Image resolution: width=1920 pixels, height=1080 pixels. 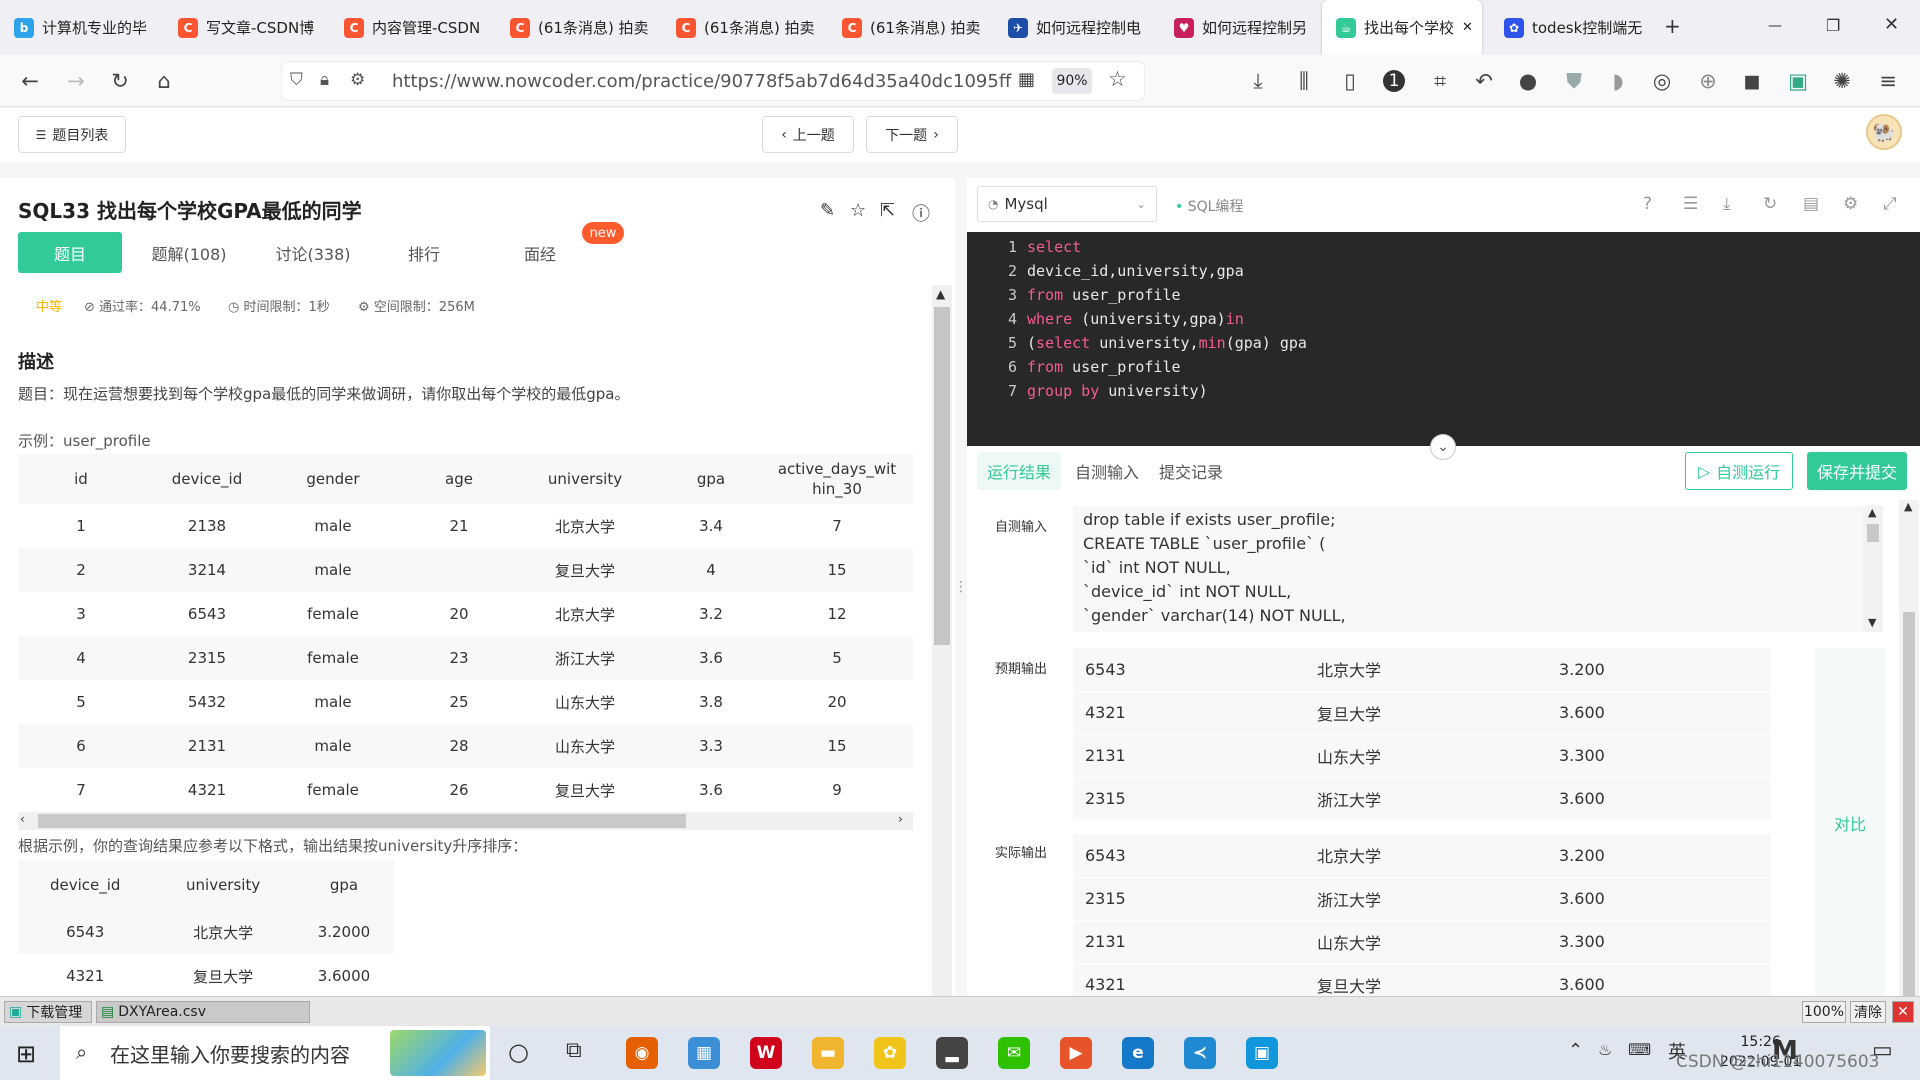 I want to click on download-icon: ⤓, so click(x=1258, y=81).